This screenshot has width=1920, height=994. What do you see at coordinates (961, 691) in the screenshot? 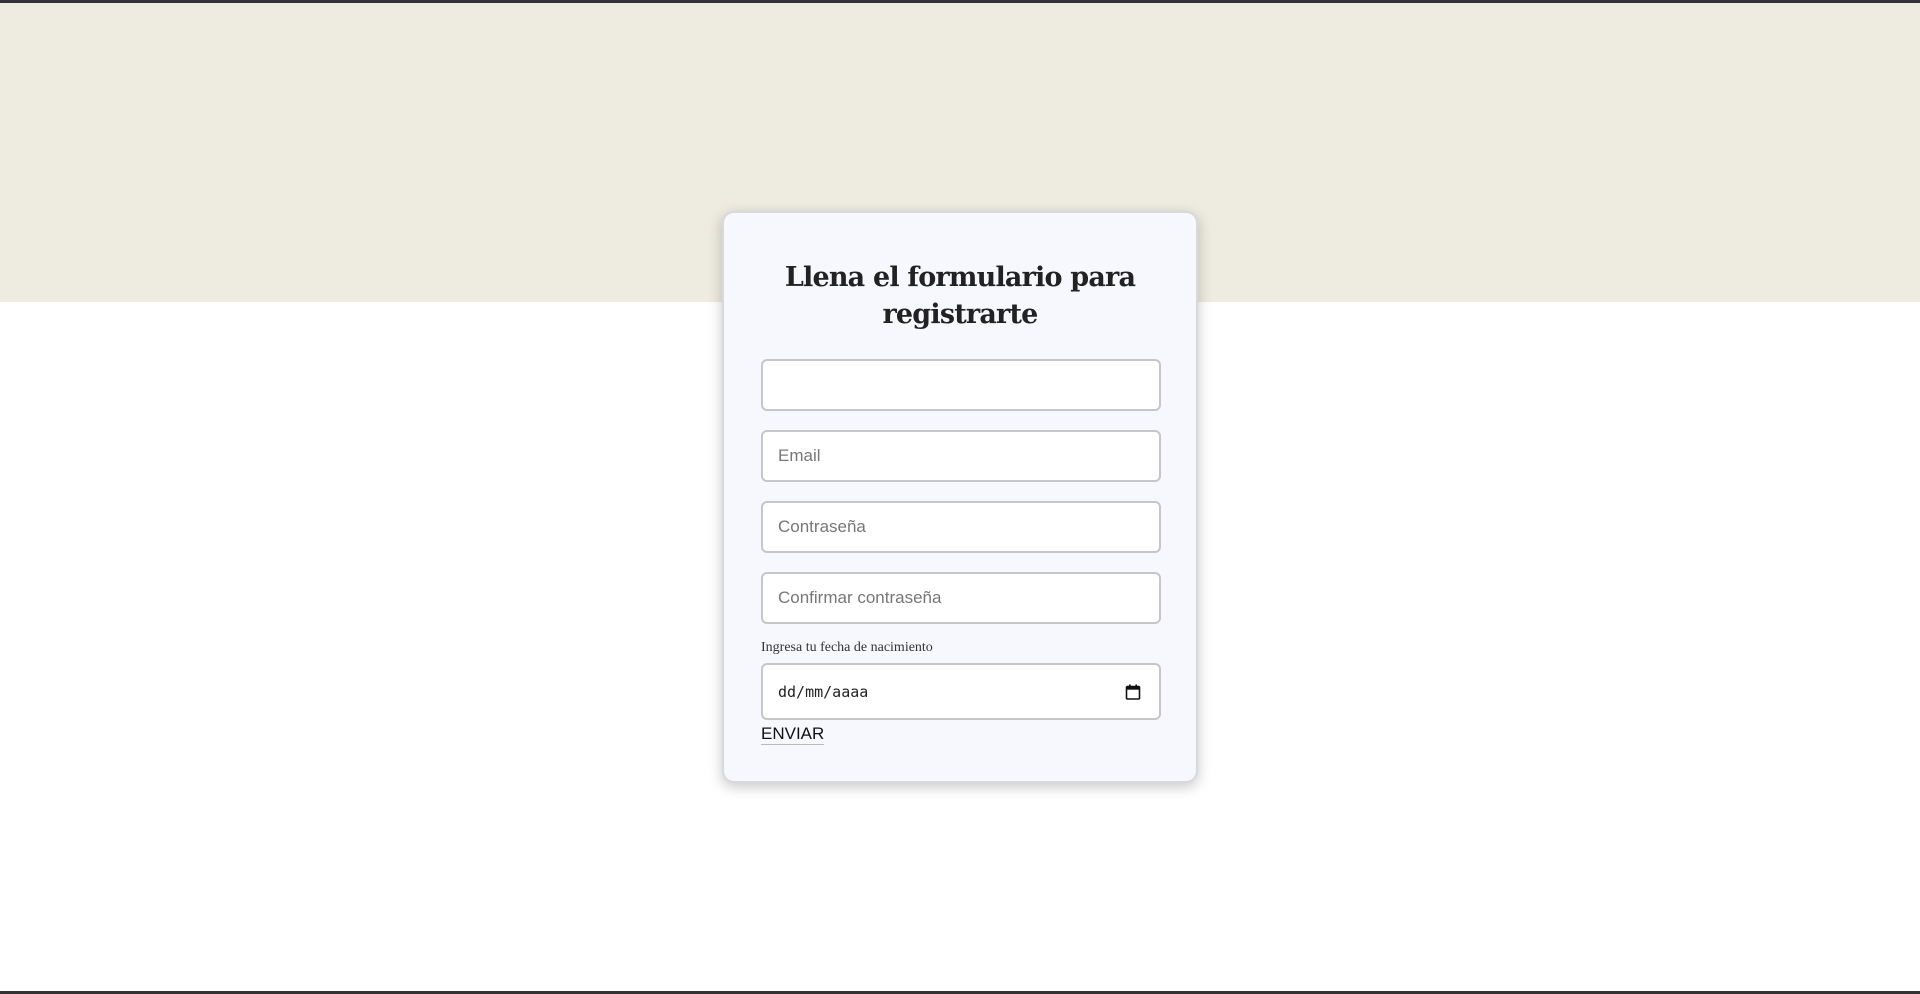
I see `birthdate-input: dd/mm/aaaa` at bounding box center [961, 691].